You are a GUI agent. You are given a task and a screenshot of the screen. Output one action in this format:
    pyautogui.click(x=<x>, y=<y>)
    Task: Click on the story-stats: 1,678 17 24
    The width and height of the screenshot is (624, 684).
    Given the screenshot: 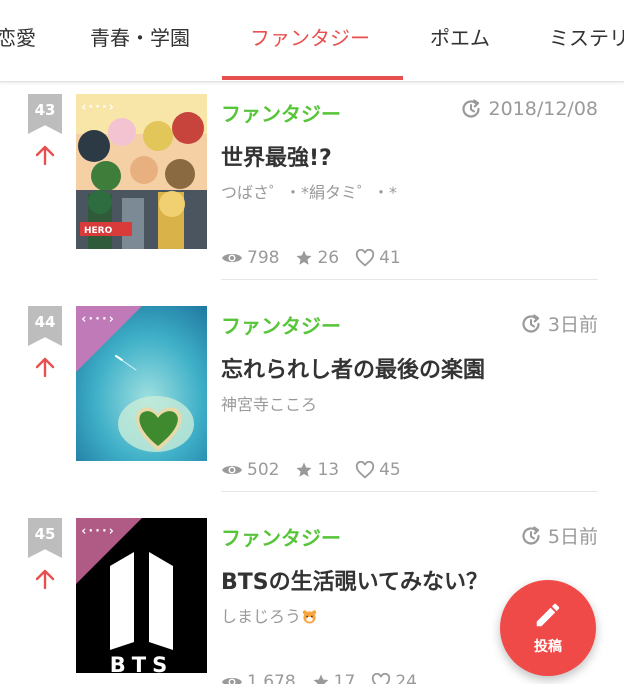 What is the action you would take?
    pyautogui.click(x=325, y=678)
    